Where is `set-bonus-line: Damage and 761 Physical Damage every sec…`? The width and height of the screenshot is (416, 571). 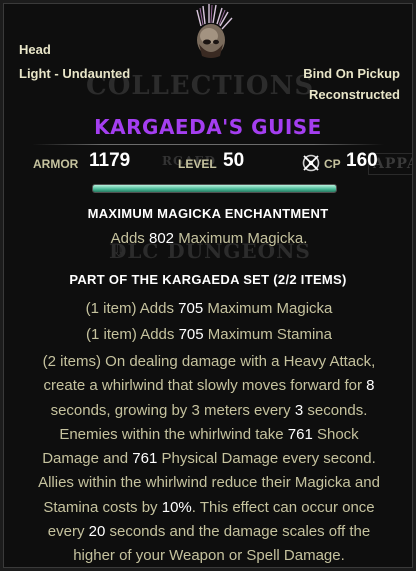
set-bonus-line: Damage and 761 Physical Damage every sec… is located at coordinates (209, 459).